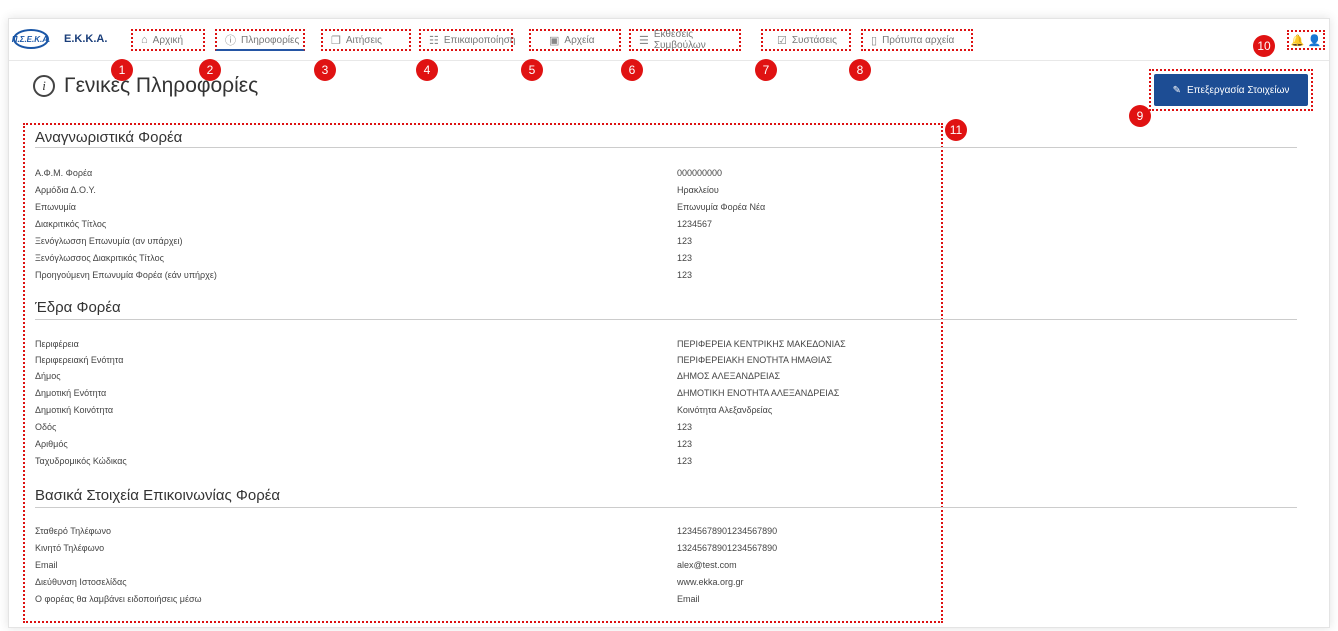 The height and width of the screenshot is (631, 1338). I want to click on field-value: Επωνυμία Φορέα Νέα, so click(721, 207).